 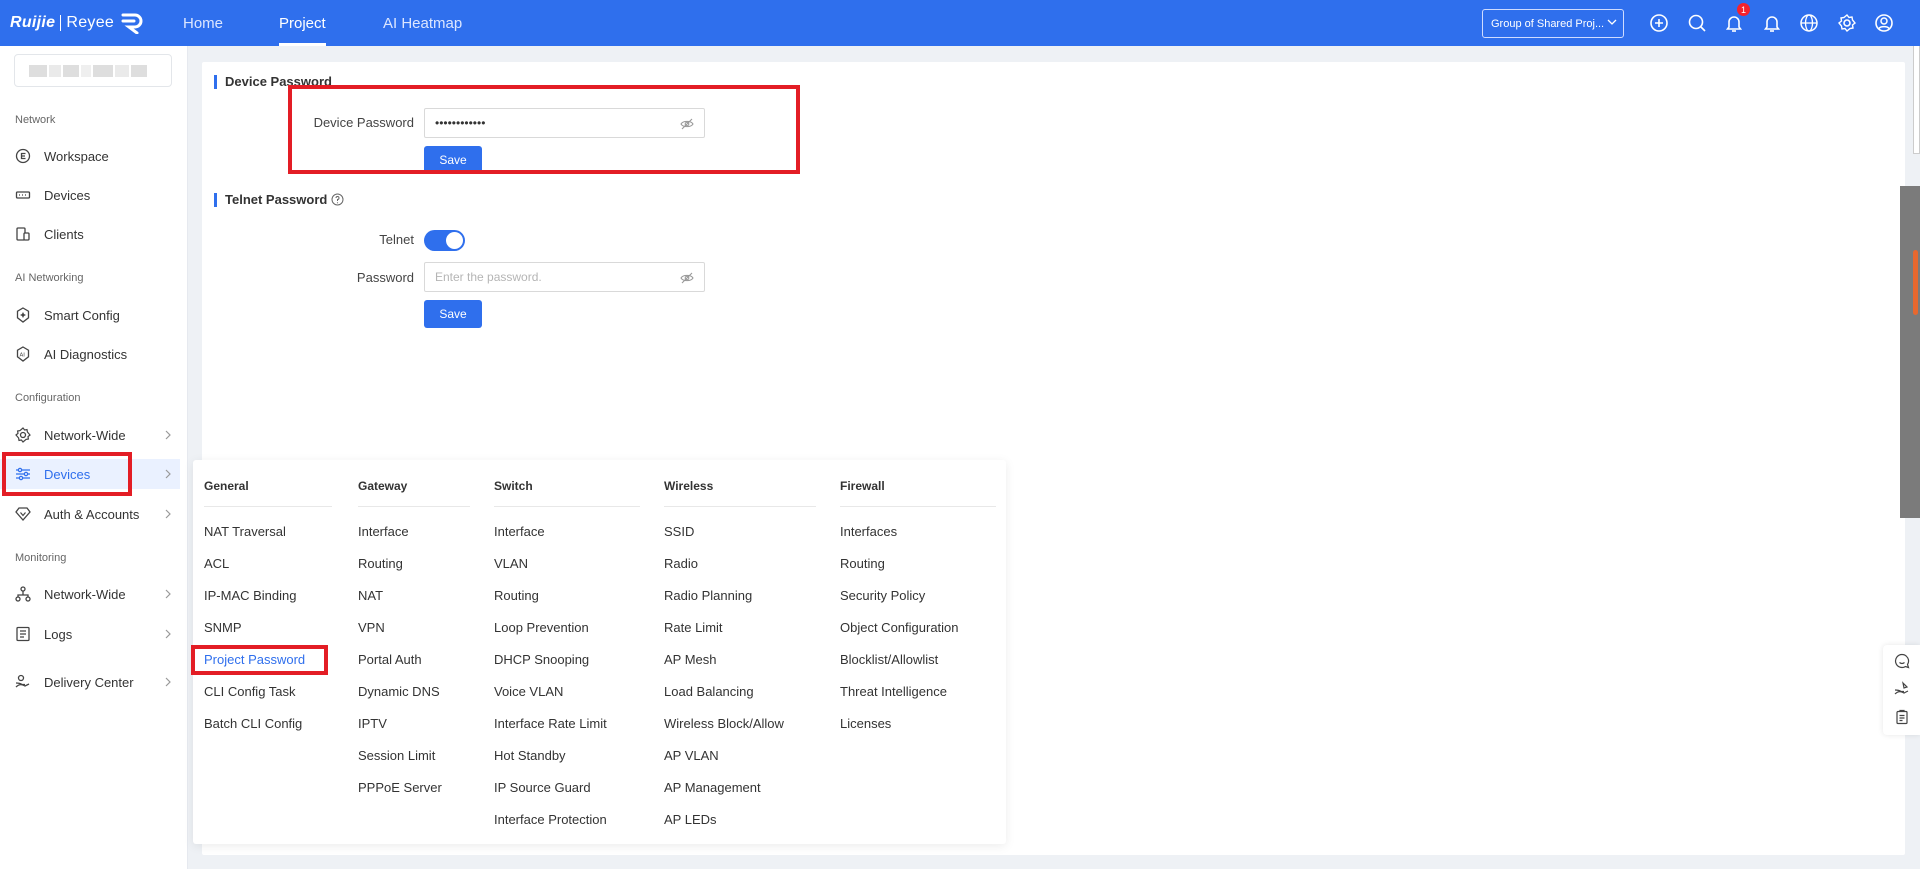 I want to click on menu-item-switch-interface-protection: Interface Protection, so click(x=550, y=819).